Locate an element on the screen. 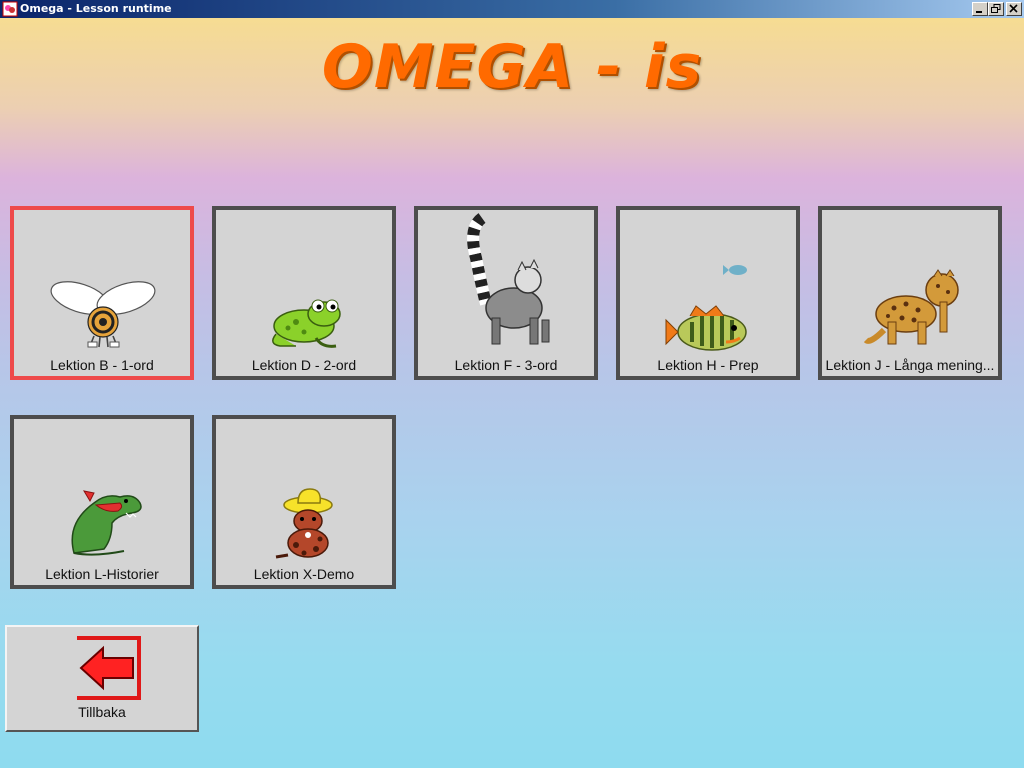  omega-app-icon is located at coordinates (10, 9).